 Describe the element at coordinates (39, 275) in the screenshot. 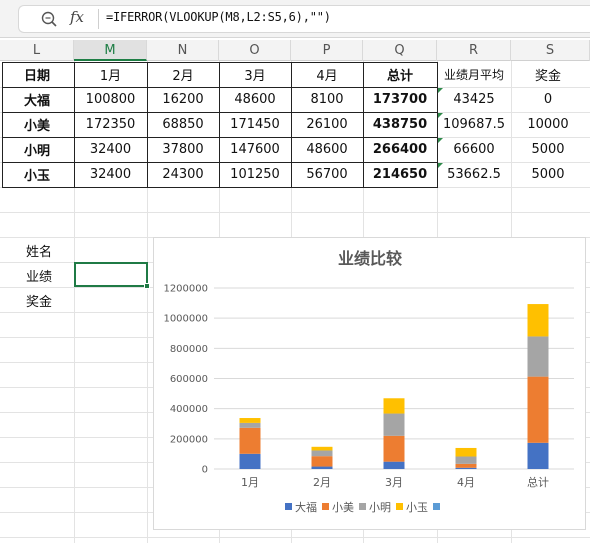

I see `lookup-label-performance: 业绩` at that location.